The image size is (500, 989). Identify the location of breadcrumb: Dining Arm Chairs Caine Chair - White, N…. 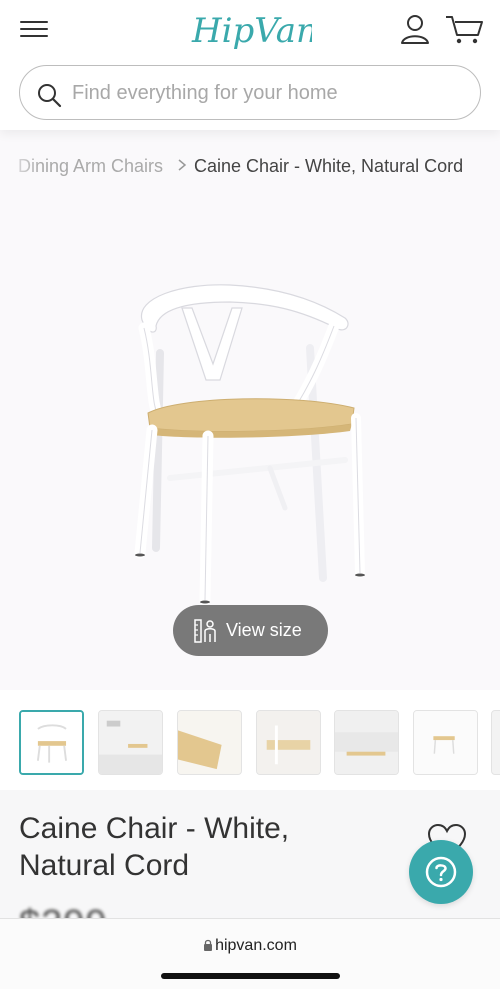
(250, 166).